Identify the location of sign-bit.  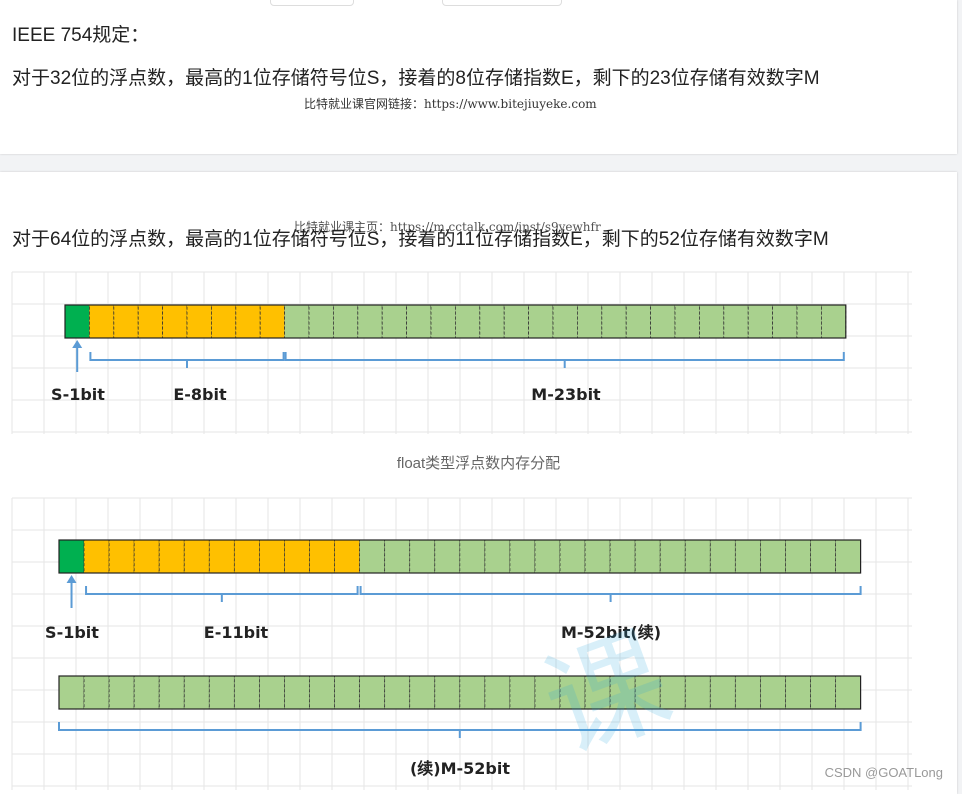
(71, 556).